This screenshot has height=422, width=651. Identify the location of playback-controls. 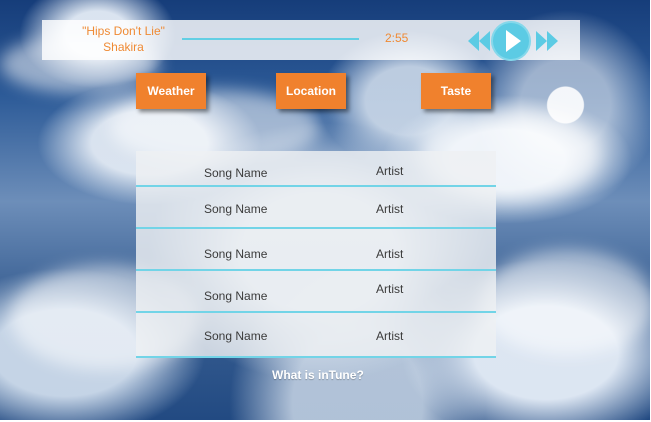
(514, 41).